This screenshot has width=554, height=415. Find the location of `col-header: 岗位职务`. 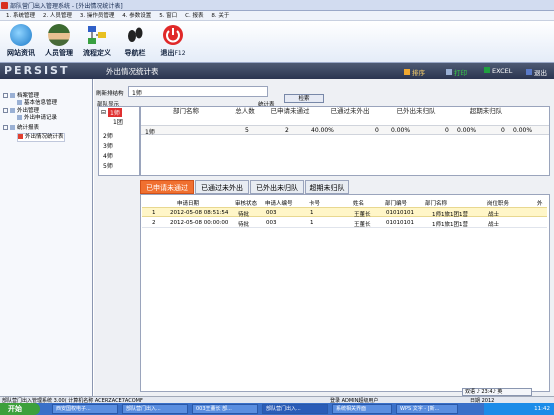

col-header: 岗位职务 is located at coordinates (498, 204).